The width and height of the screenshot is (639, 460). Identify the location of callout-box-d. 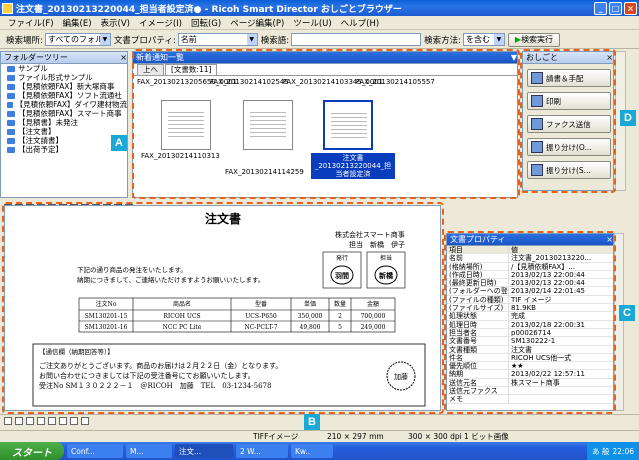
(568, 121).